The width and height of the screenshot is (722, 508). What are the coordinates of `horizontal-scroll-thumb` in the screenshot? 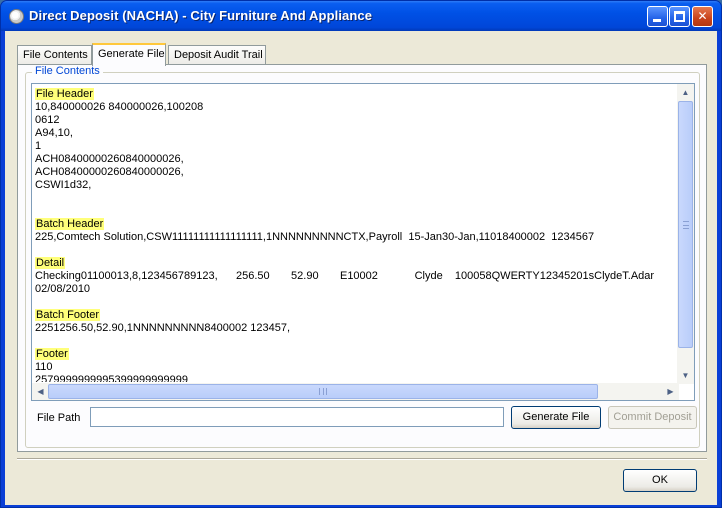 It's located at (323, 391).